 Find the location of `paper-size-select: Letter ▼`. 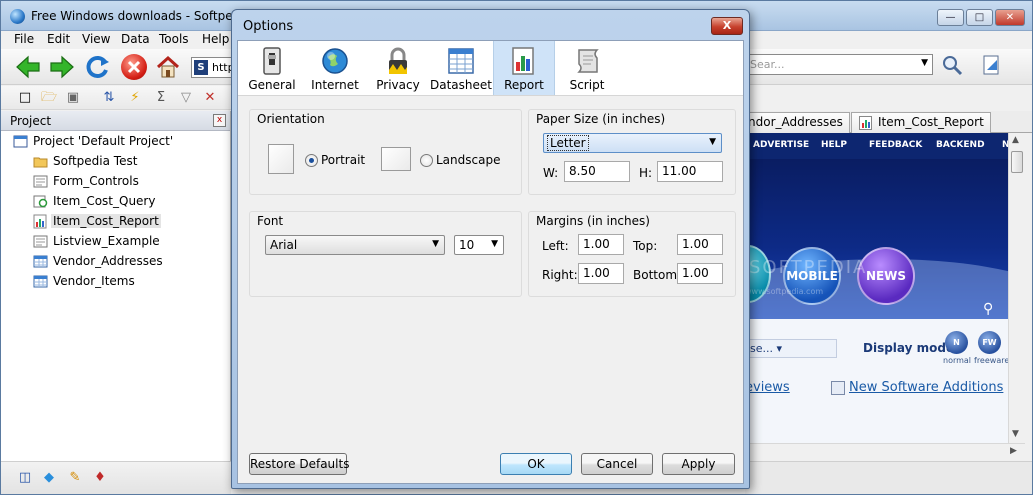

paper-size-select: Letter ▼ is located at coordinates (632, 143).